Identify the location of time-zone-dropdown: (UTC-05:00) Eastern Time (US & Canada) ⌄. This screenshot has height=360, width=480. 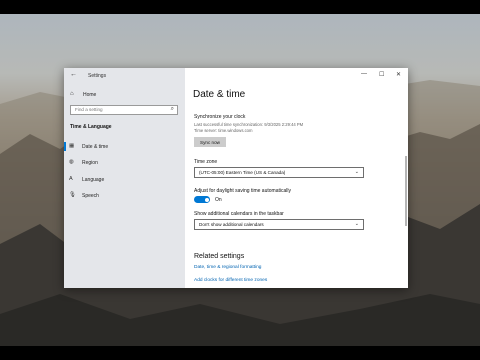
(279, 172).